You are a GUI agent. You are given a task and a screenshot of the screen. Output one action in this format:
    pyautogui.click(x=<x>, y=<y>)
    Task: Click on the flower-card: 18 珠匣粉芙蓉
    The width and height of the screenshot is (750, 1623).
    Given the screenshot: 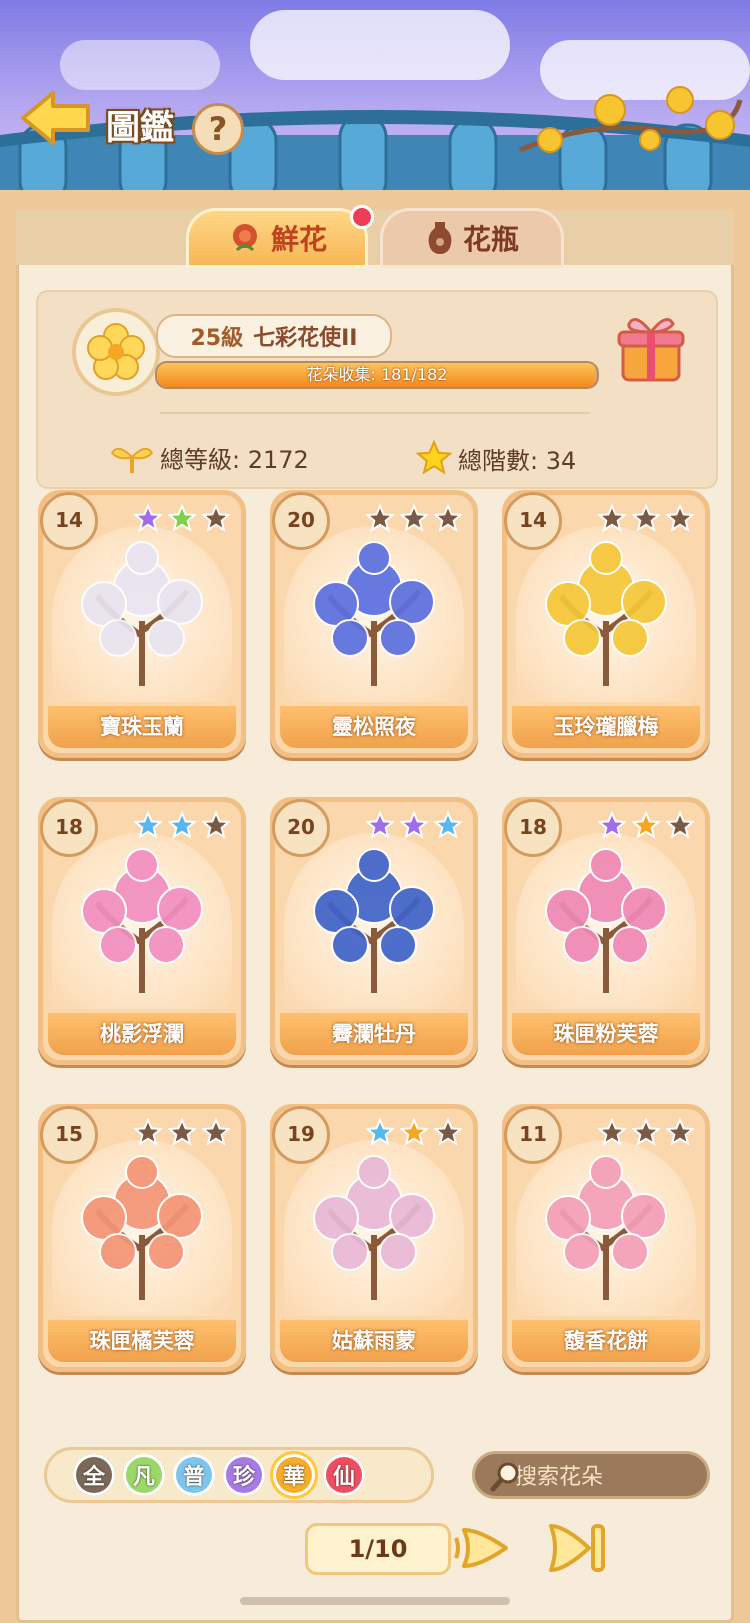 What is the action you would take?
    pyautogui.click(x=606, y=931)
    